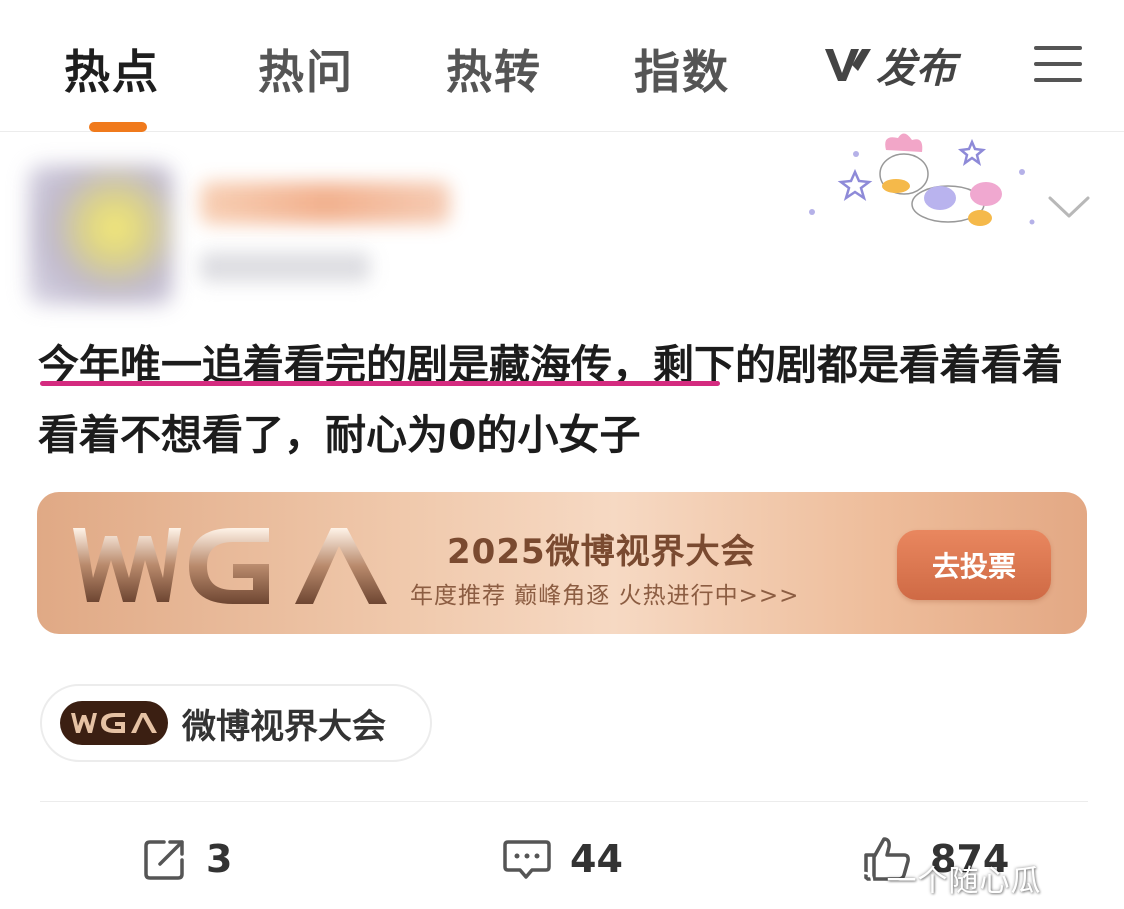 The image size is (1124, 909). Describe the element at coordinates (306, 69) in the screenshot. I see `tab-hot-questions: 热问` at that location.